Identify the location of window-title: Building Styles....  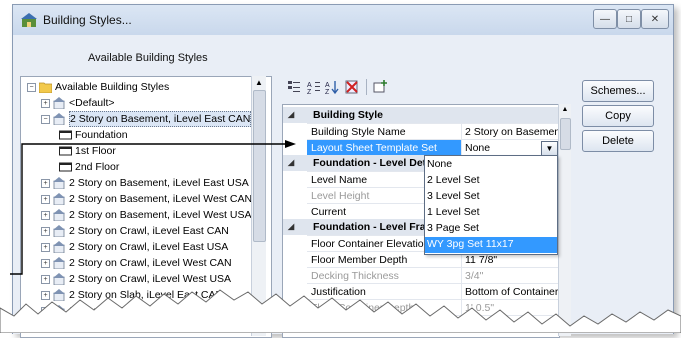
(87, 20).